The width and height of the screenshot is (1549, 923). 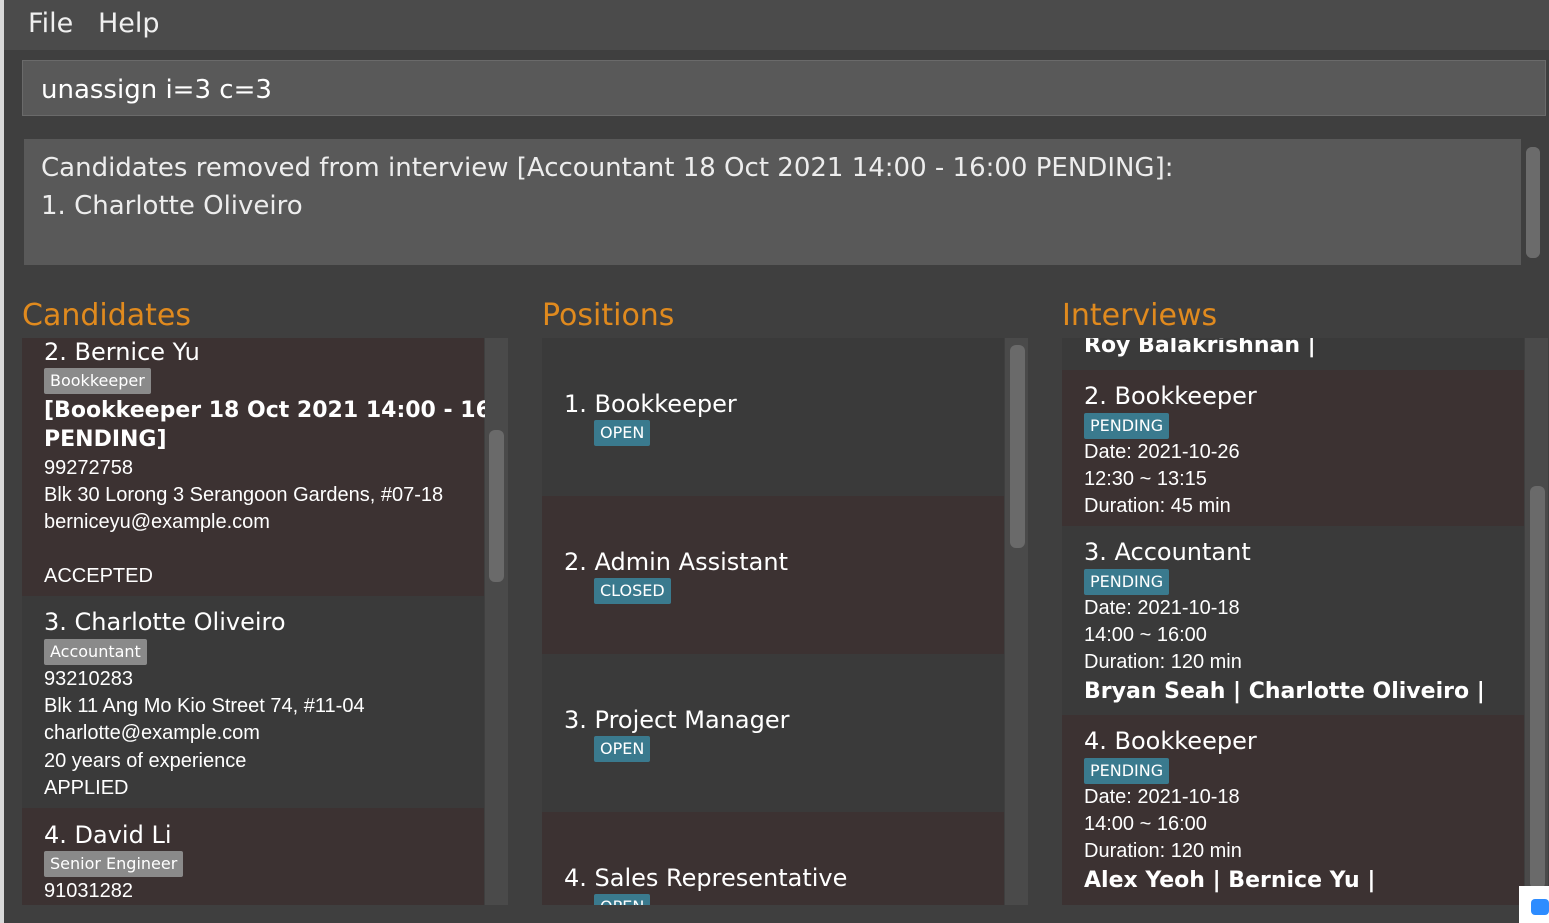 I want to click on interview-duration: Duration: 45 min, so click(x=1157, y=506).